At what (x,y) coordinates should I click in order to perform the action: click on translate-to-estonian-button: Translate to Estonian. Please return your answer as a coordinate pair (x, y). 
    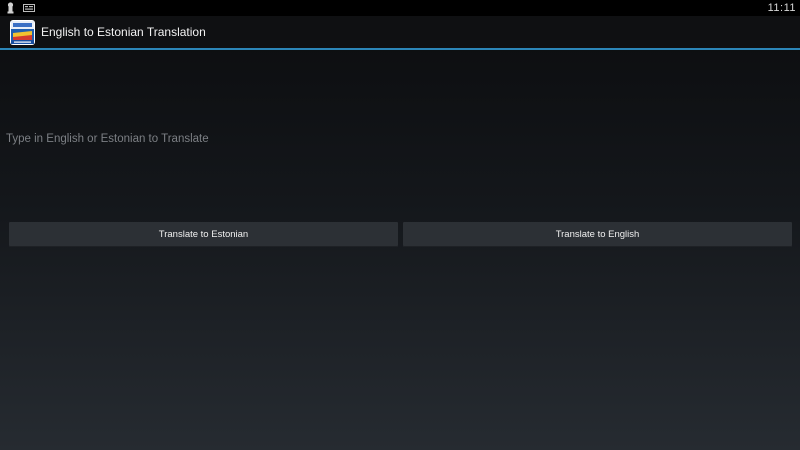
    Looking at the image, I should click on (203, 234).